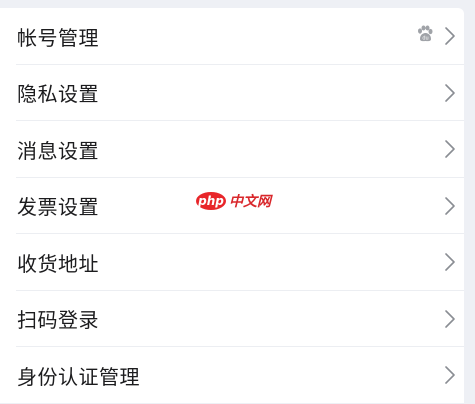 The width and height of the screenshot is (475, 404). I want to click on settings-item-right: du, so click(436, 36).